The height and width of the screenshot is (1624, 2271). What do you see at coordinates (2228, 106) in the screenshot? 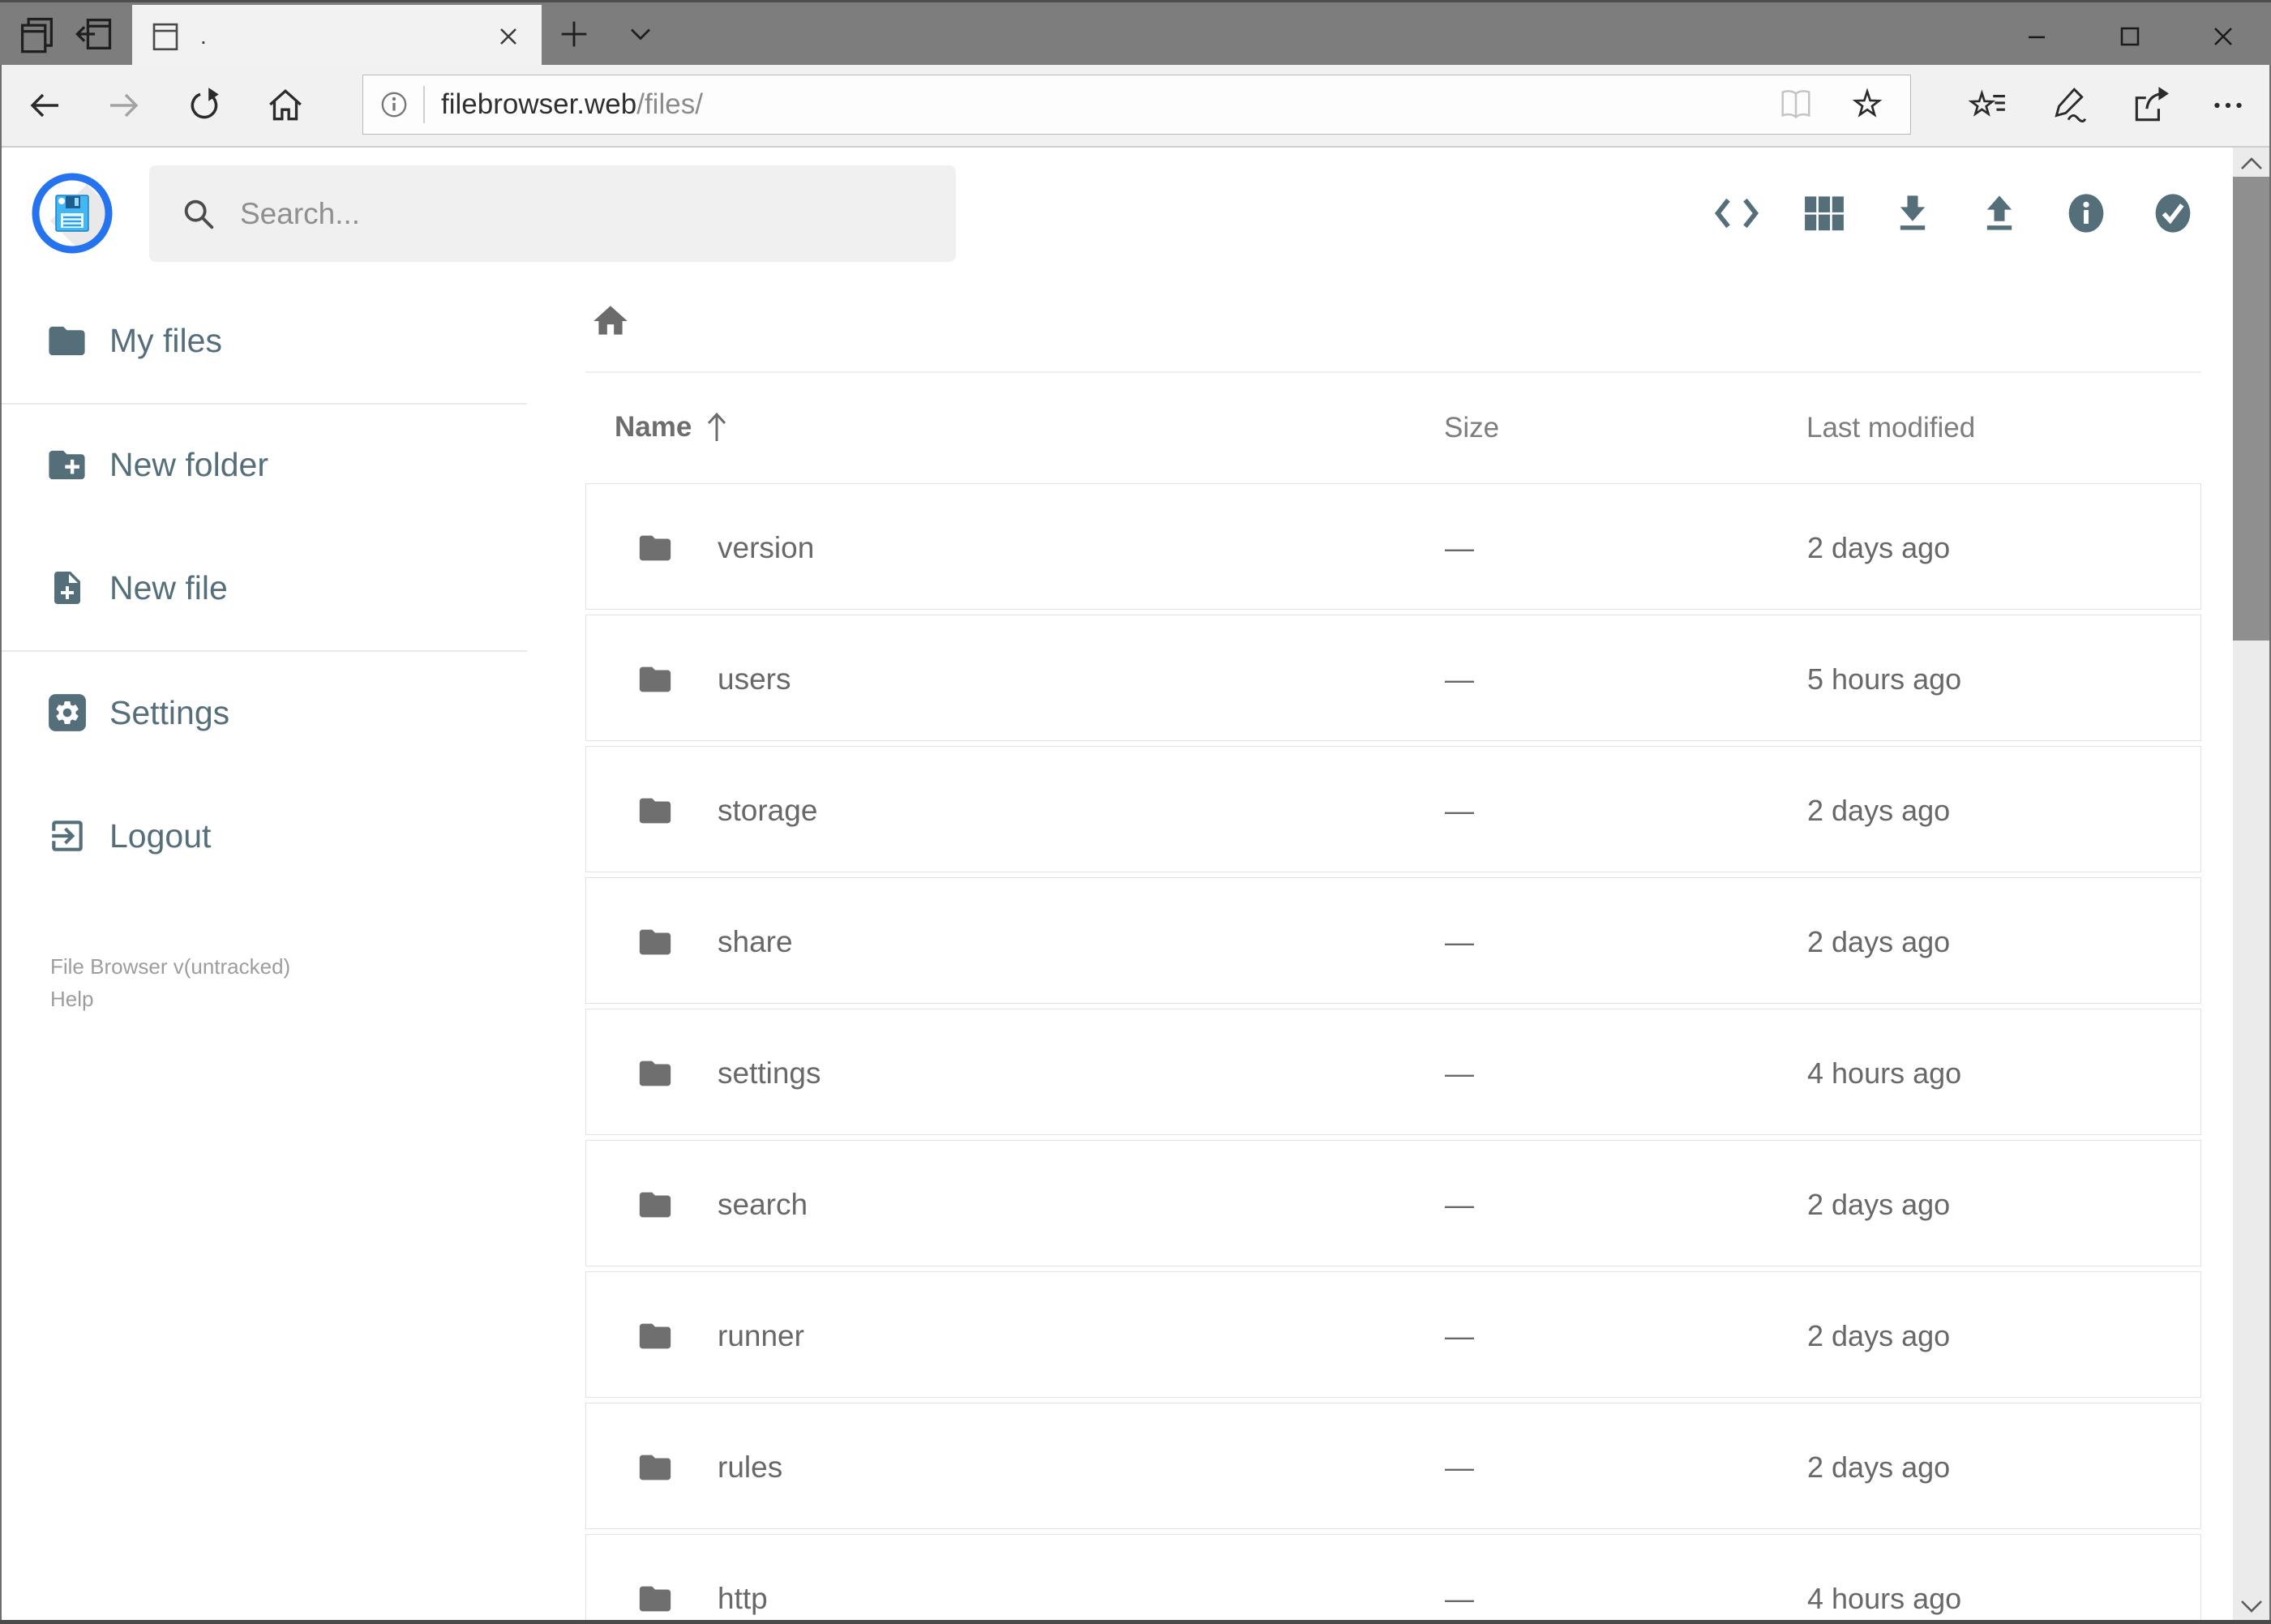
I see `settings-menu-button` at bounding box center [2228, 106].